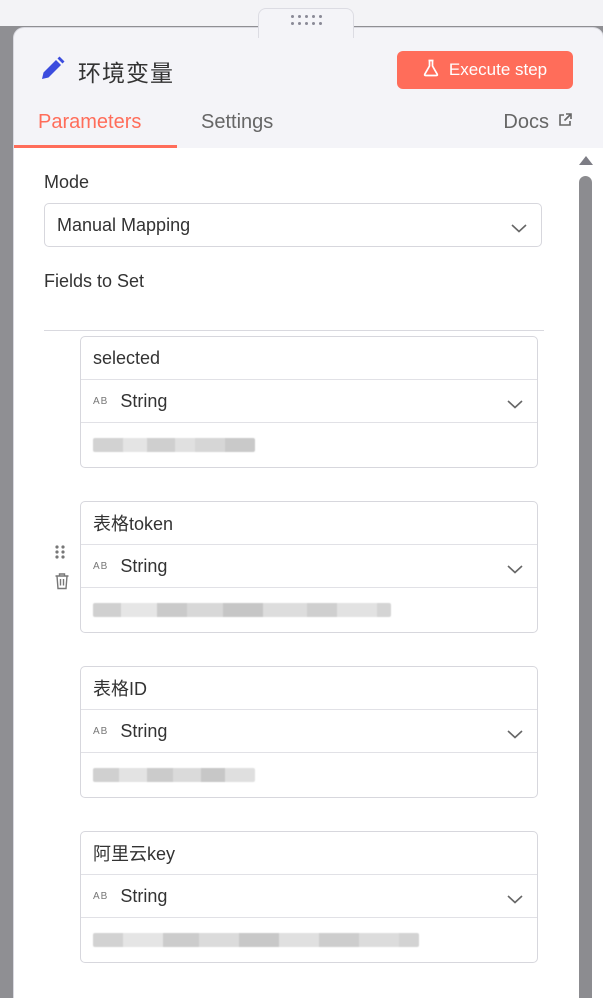  What do you see at coordinates (62, 583) in the screenshot?
I see `trash-icon` at bounding box center [62, 583].